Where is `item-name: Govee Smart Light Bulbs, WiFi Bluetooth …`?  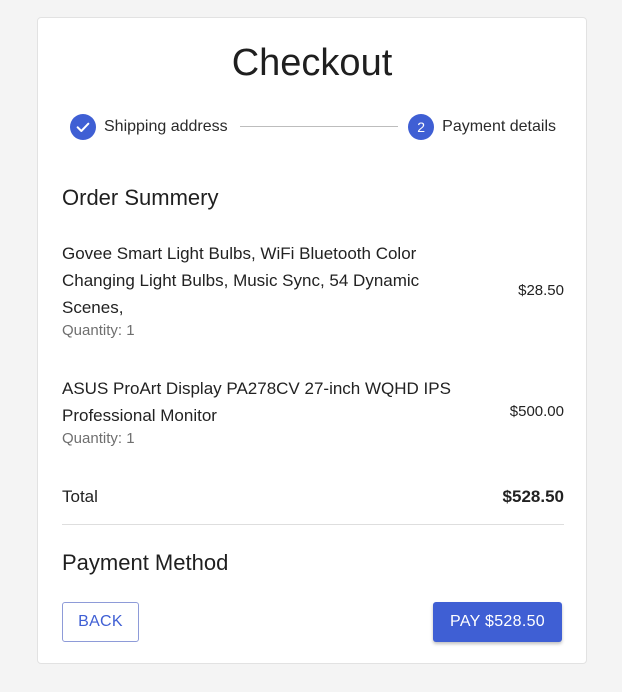 item-name: Govee Smart Light Bulbs, WiFi Bluetooth … is located at coordinates (241, 280).